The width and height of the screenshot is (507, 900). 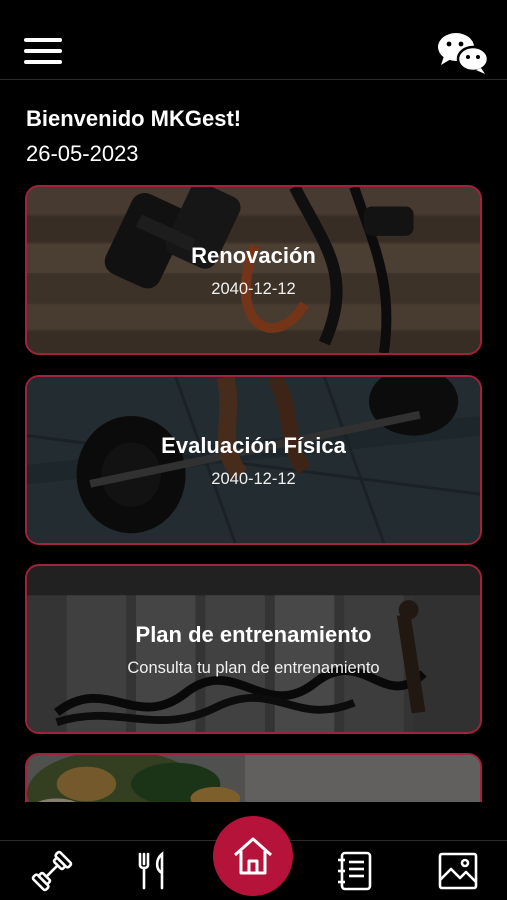 What do you see at coordinates (253, 634) in the screenshot?
I see `card-title: Plan de entrenamiento` at bounding box center [253, 634].